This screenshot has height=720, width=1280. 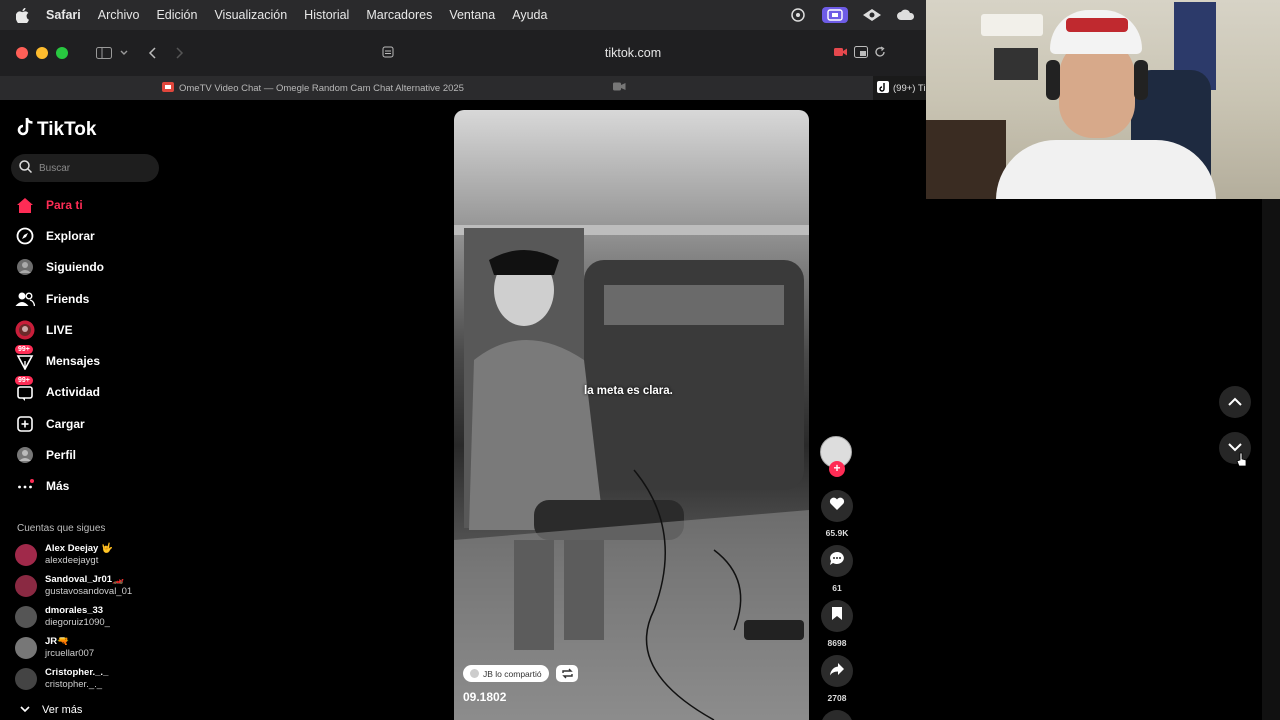 I want to click on like-count: 65.9K, so click(x=837, y=533).